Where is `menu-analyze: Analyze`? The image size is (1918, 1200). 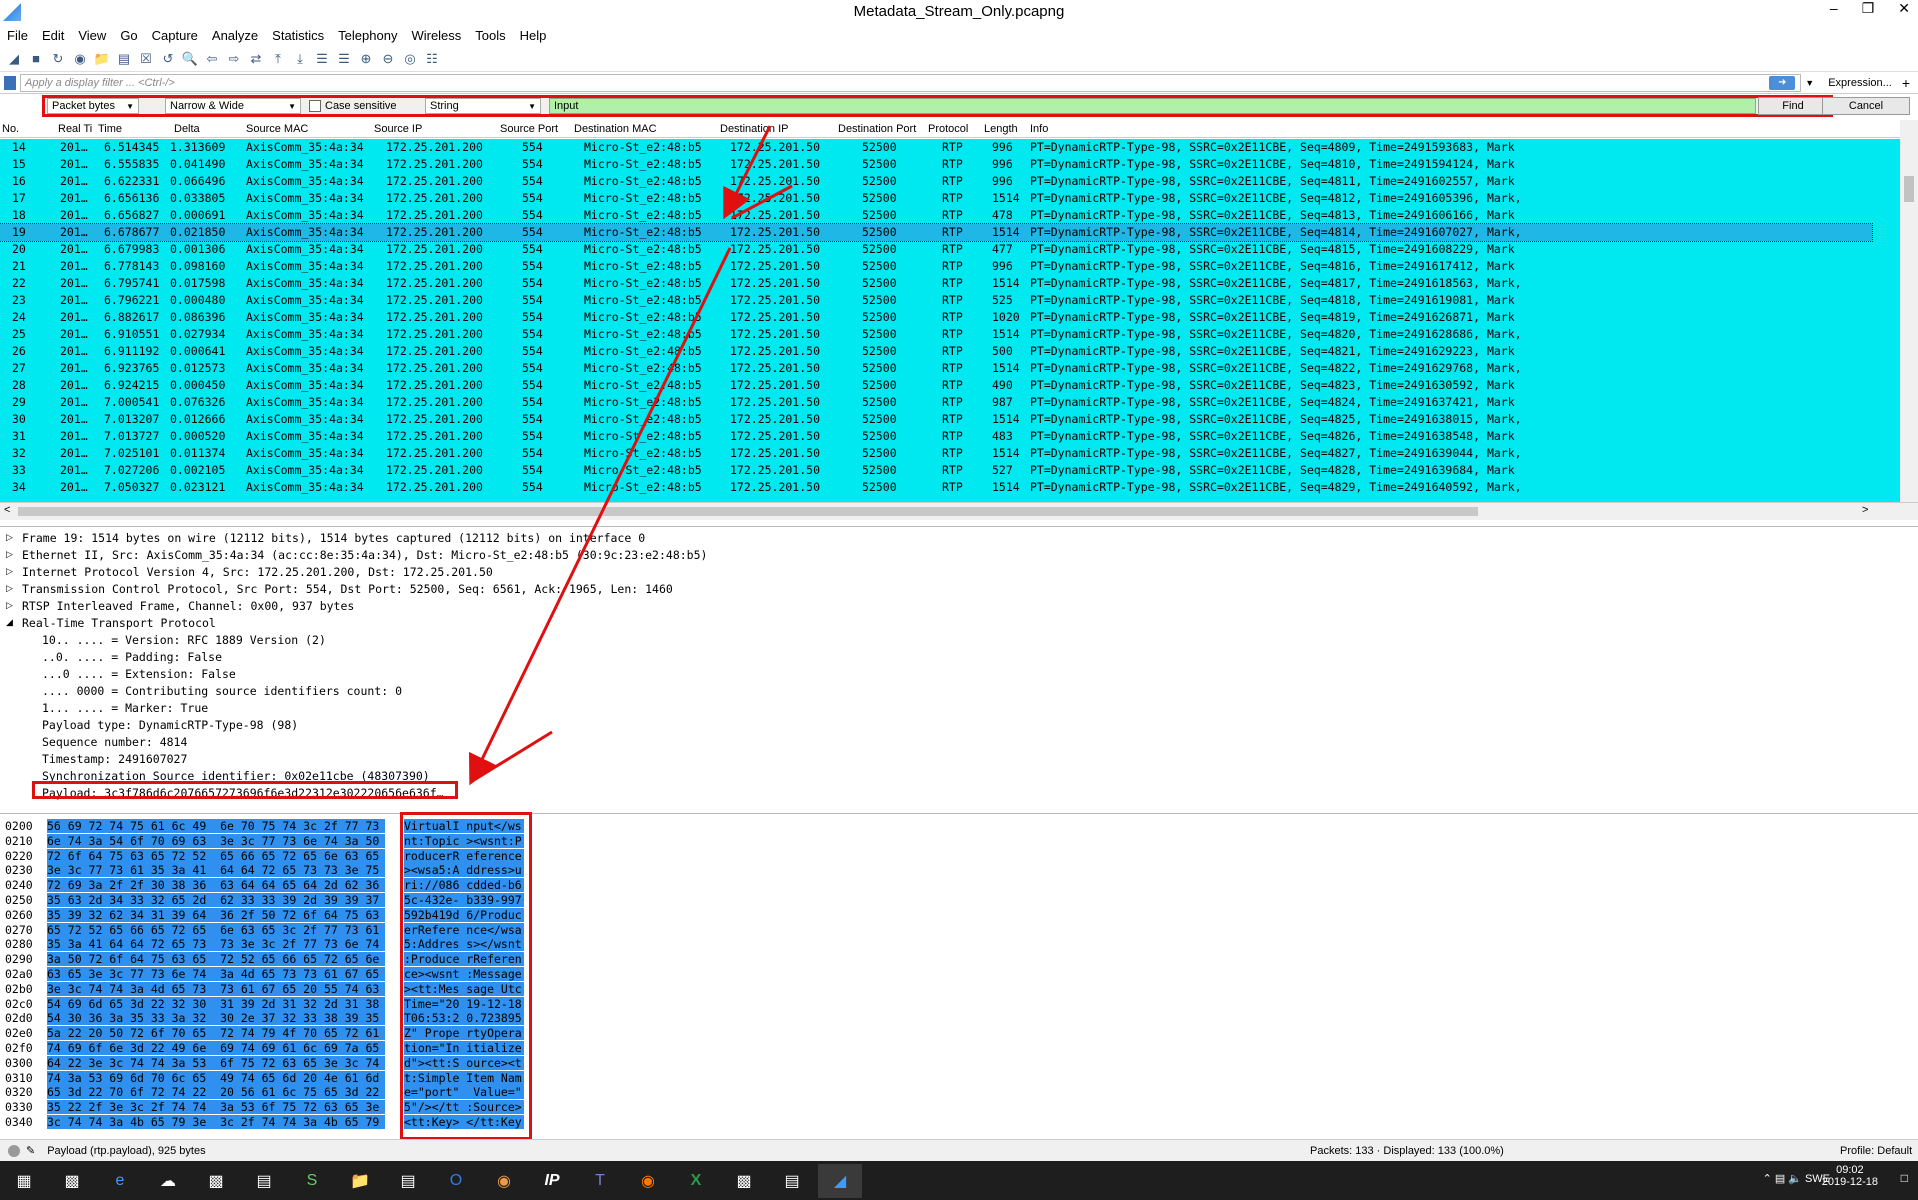
menu-analyze: Analyze is located at coordinates (235, 35).